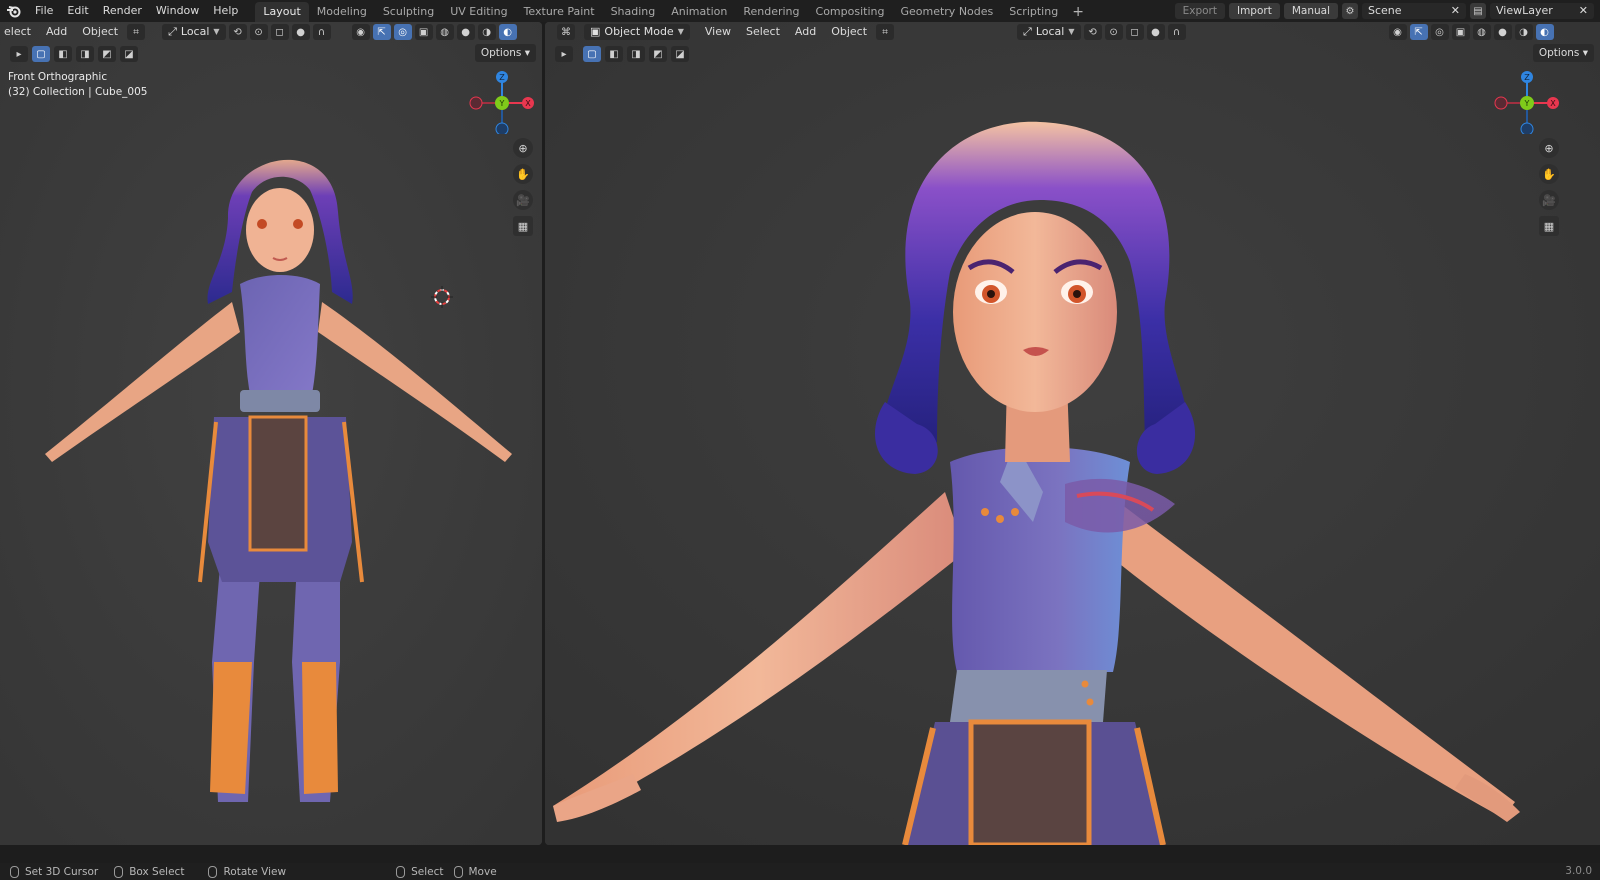 This screenshot has height=880, width=1600. What do you see at coordinates (1578, 871) in the screenshot?
I see `version-label: 3.0.0` at bounding box center [1578, 871].